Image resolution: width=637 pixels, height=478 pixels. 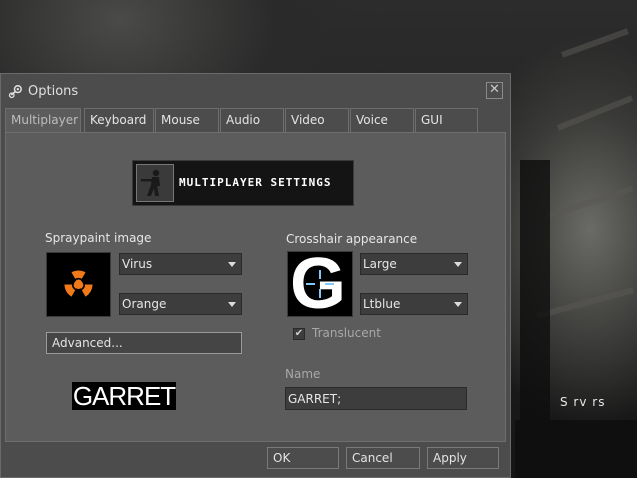 What do you see at coordinates (255, 91) in the screenshot?
I see `title-bar: Options ✕` at bounding box center [255, 91].